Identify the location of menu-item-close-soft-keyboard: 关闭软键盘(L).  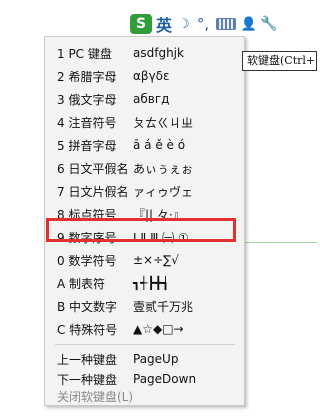
(144, 396).